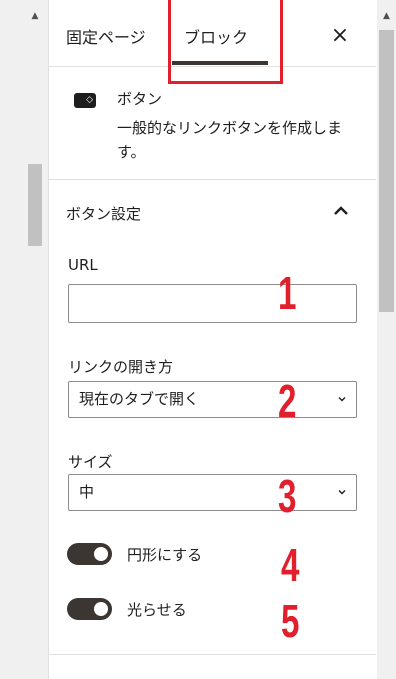  Describe the element at coordinates (287, 496) in the screenshot. I see `annotation-number-3: 3` at that location.